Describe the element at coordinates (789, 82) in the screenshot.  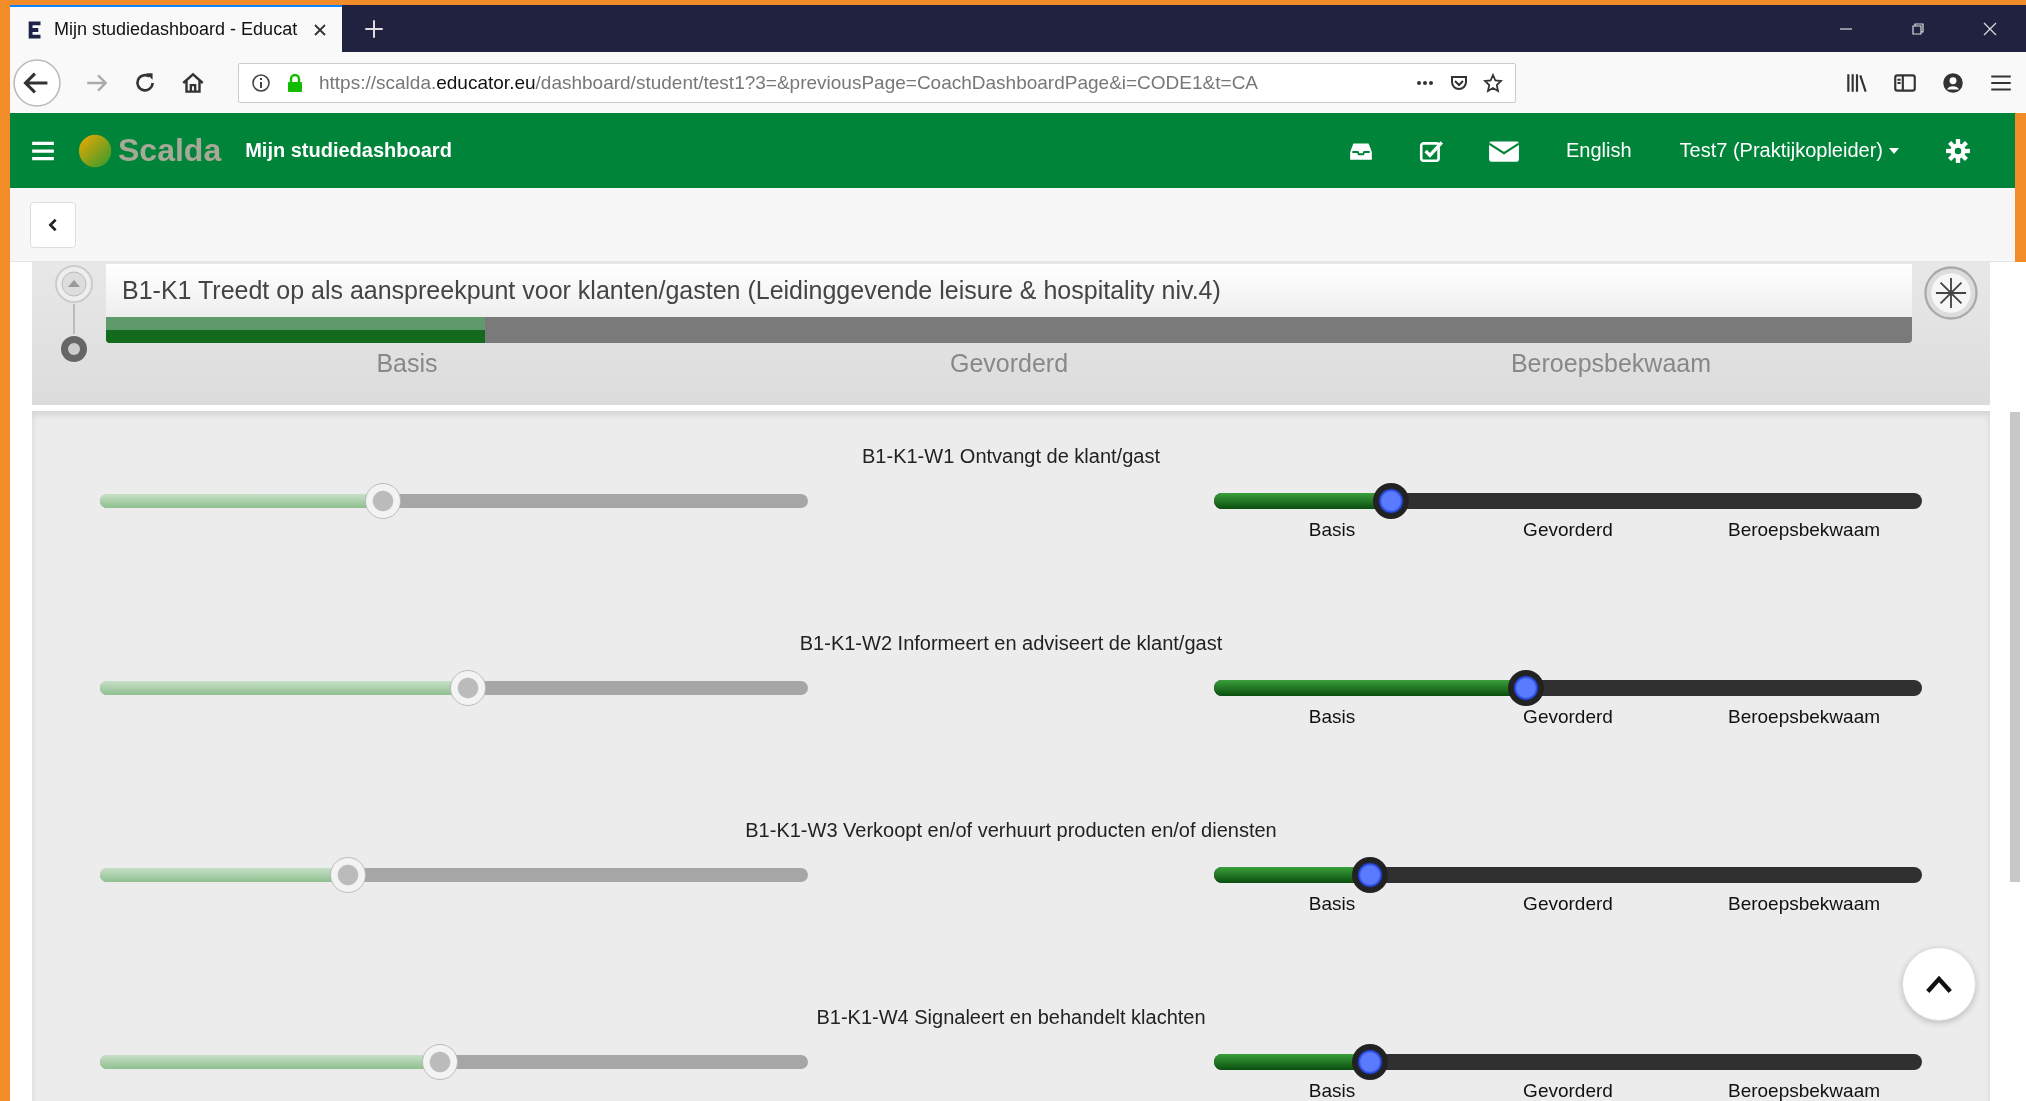
I see `url-text: https://scalda.educator.eu/dashboard/student/test1?3=&previousPage=CoachDashboardPage&i=CODE1&t=CA` at that location.